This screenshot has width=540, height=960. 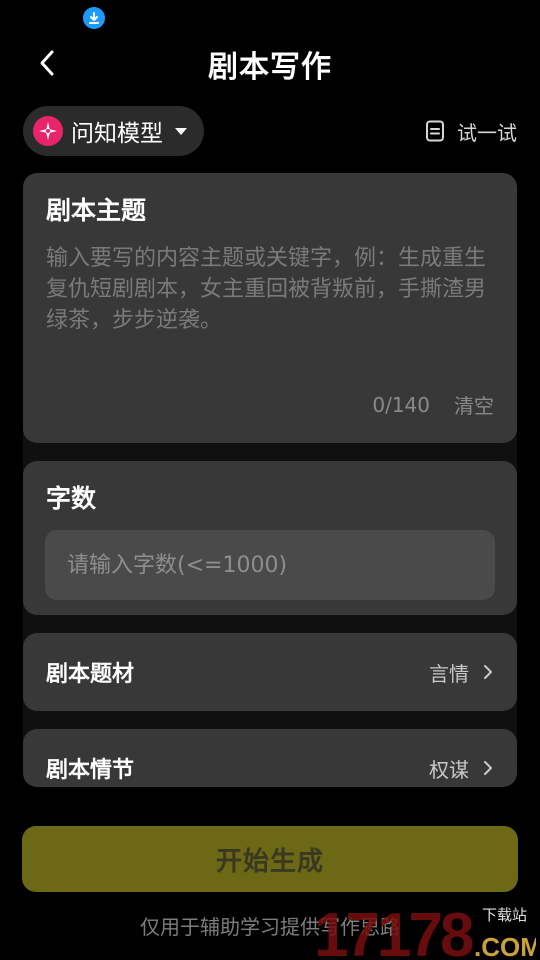 I want to click on theme-footer: 0/140 清空, so click(x=433, y=404).